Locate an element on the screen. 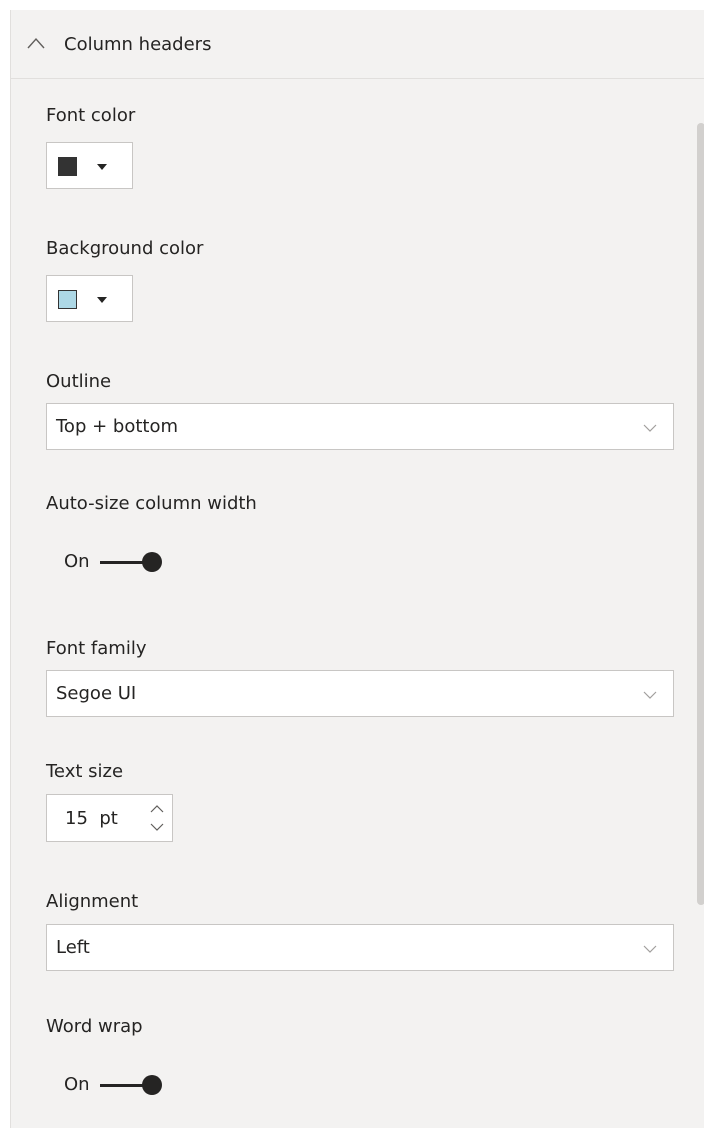 The image size is (704, 1128). word-wrap-label: Word wrap is located at coordinates (94, 1026).